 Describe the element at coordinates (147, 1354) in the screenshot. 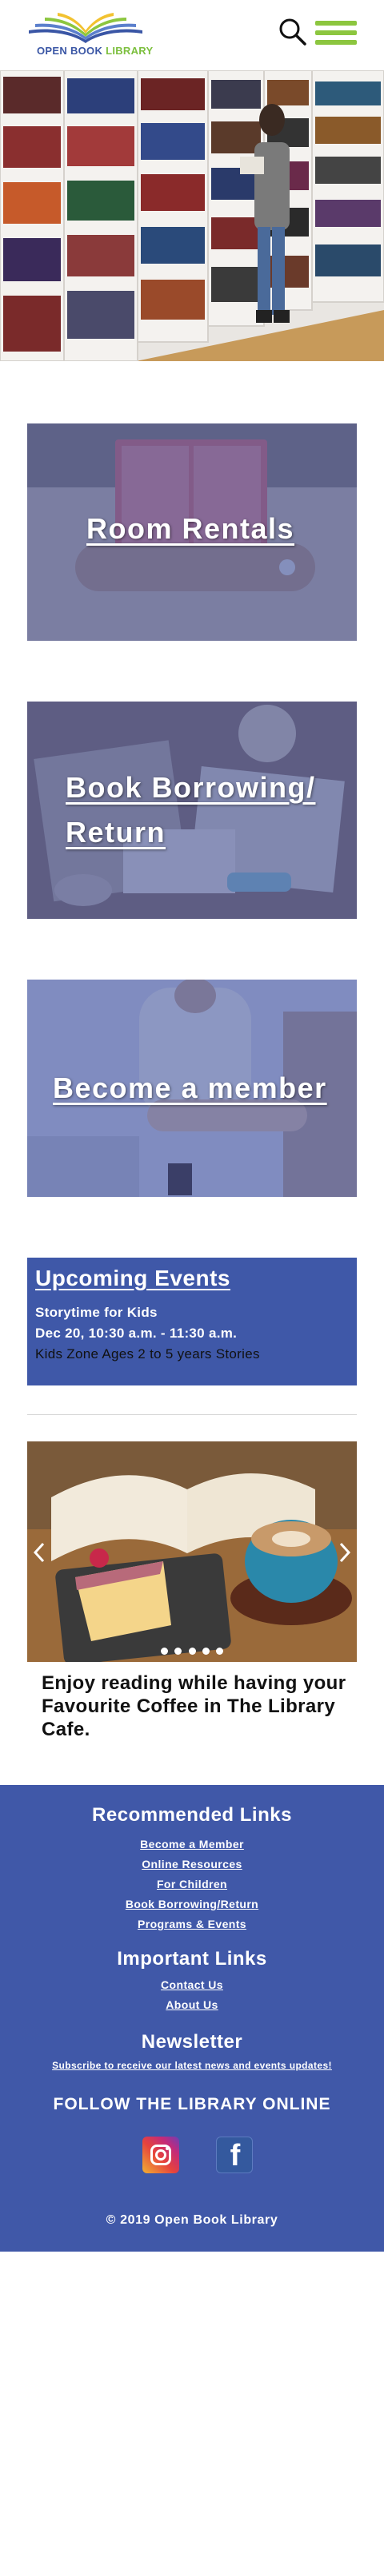

I see `event-details: Kids Zone Ages 2 to 5 years Stories` at that location.